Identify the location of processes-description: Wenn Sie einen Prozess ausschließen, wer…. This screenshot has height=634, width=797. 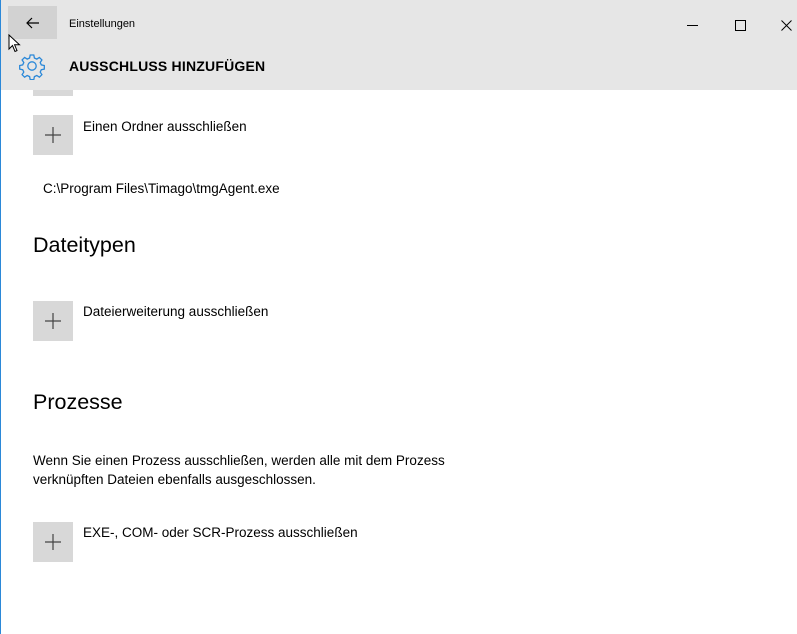
(239, 470).